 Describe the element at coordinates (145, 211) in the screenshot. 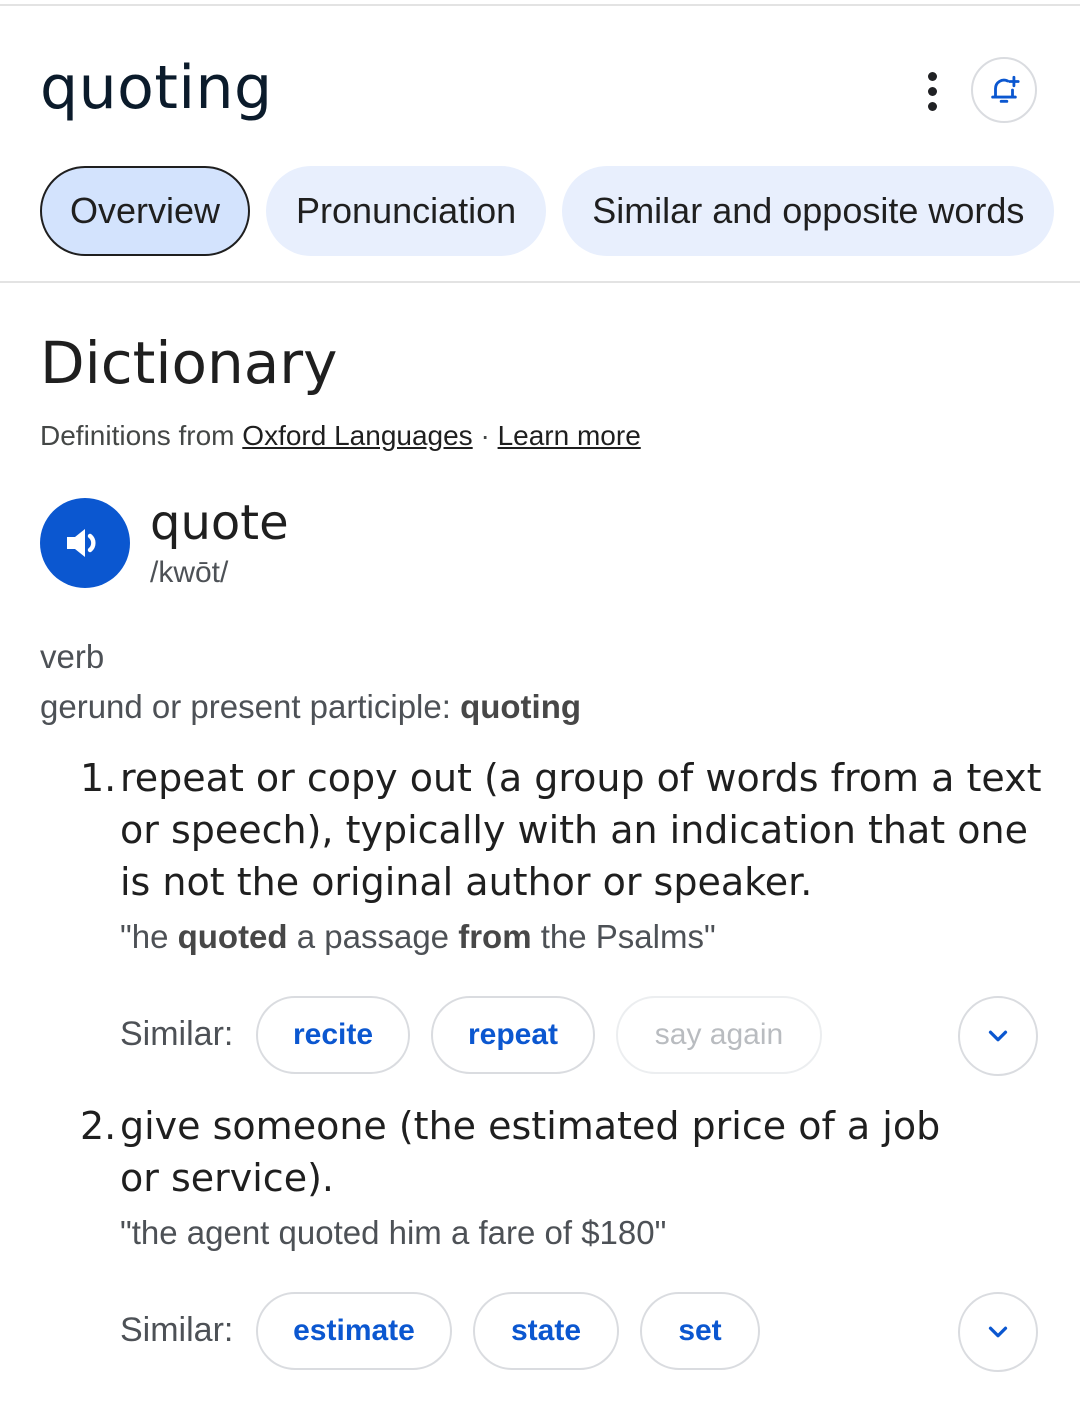

I see `tab-overview: Overview` at that location.